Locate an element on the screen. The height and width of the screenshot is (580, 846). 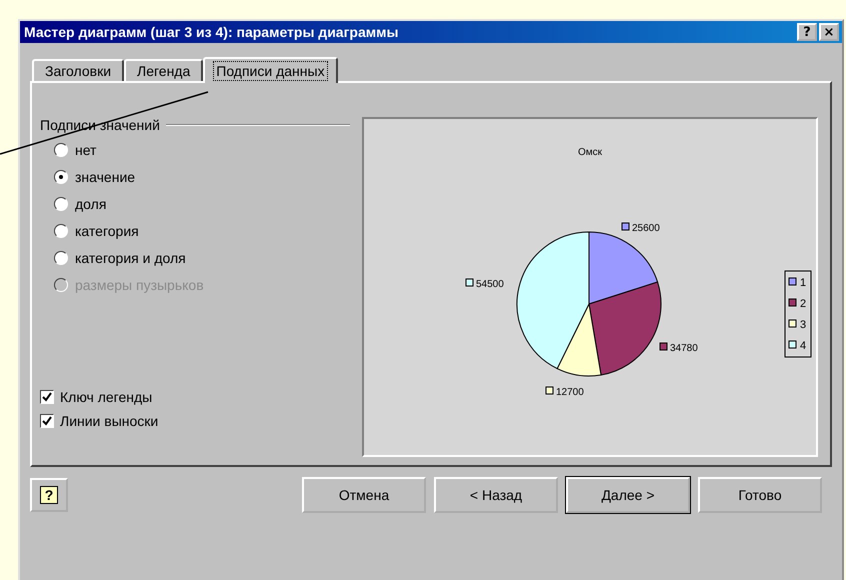
close-button: × is located at coordinates (829, 32).